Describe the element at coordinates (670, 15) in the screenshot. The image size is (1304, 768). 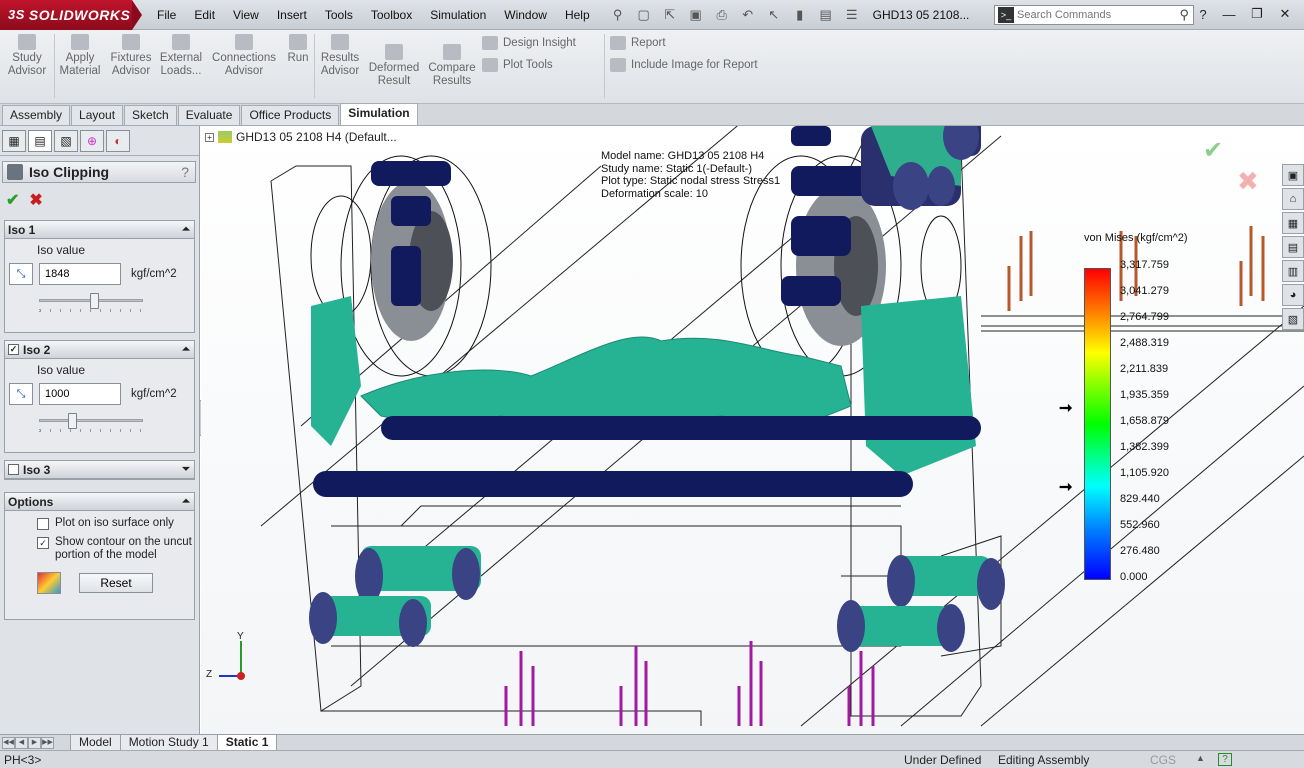
I see `open-folder-icon: ⇱` at that location.